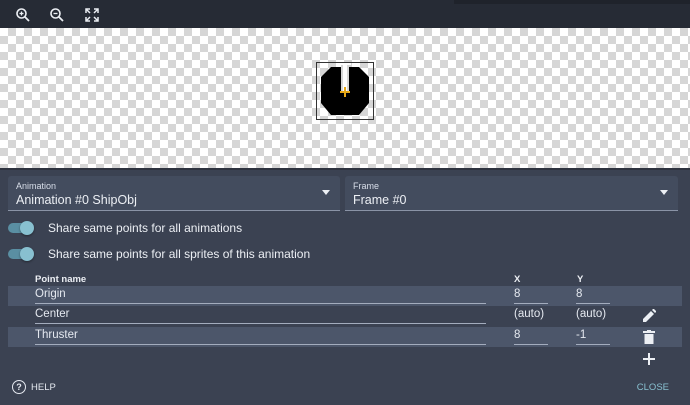  I want to click on edit-point-button, so click(649, 316).